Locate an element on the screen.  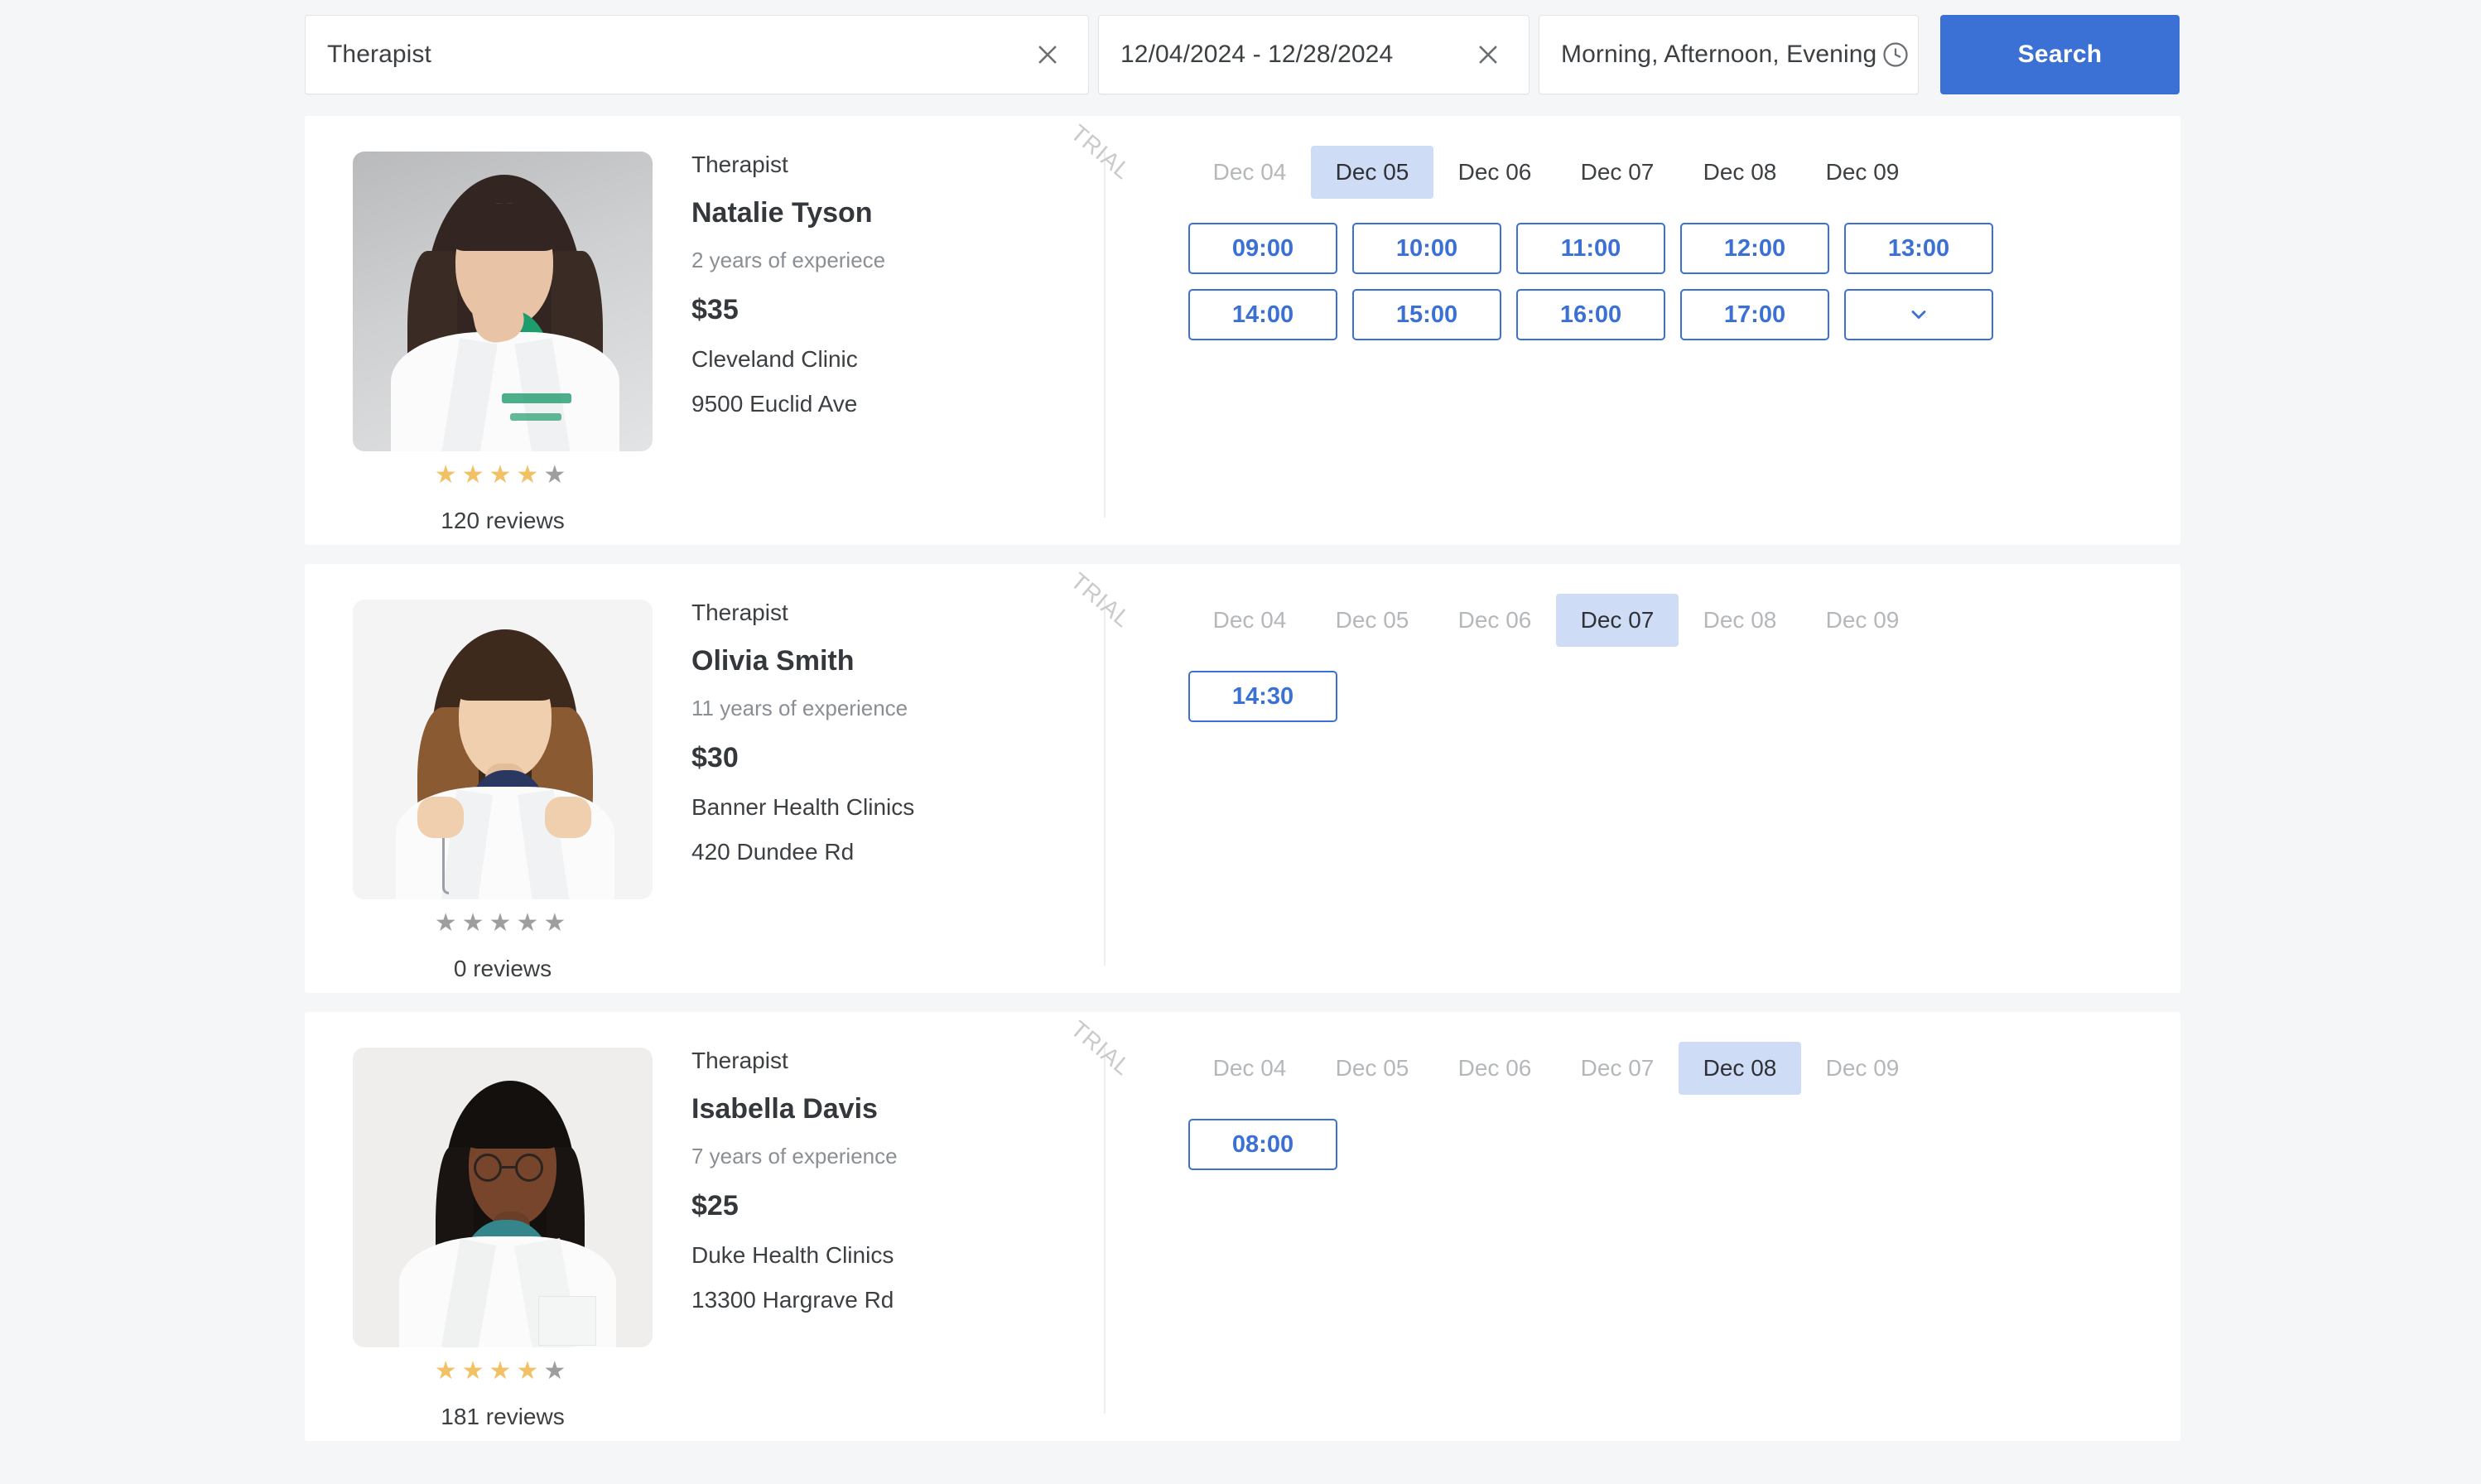
provider-name: Olivia Smith is located at coordinates (773, 661).